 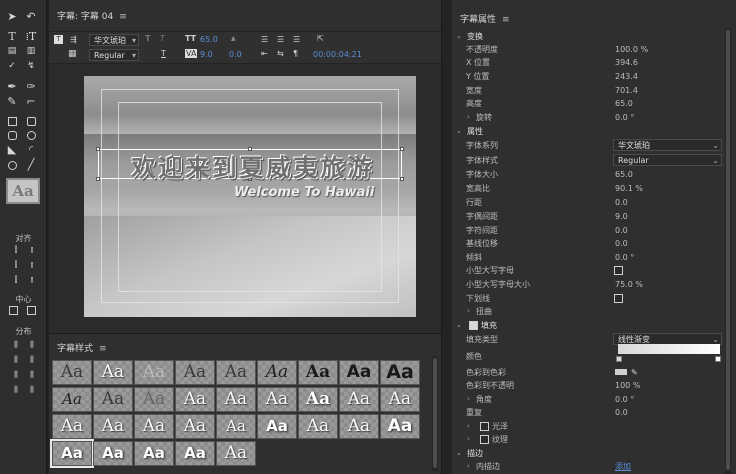 I want to click on background-sync-icon: ⇱, so click(x=320, y=38).